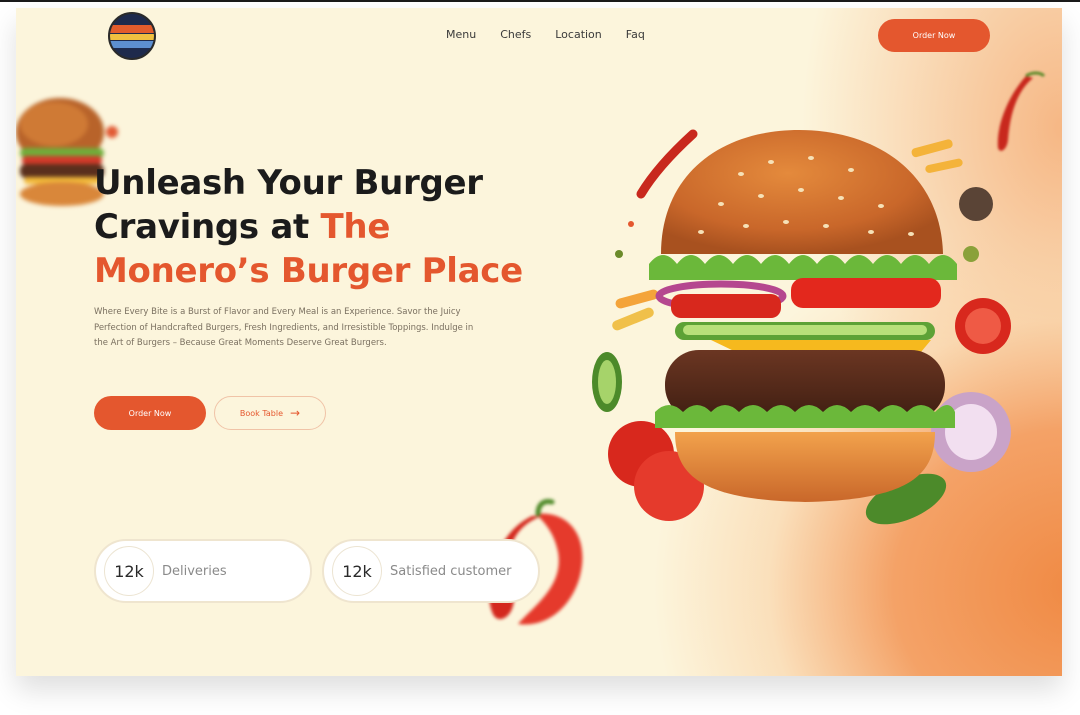  I want to click on hero-title-accent-2: Monero’s Burger Place, so click(308, 271).